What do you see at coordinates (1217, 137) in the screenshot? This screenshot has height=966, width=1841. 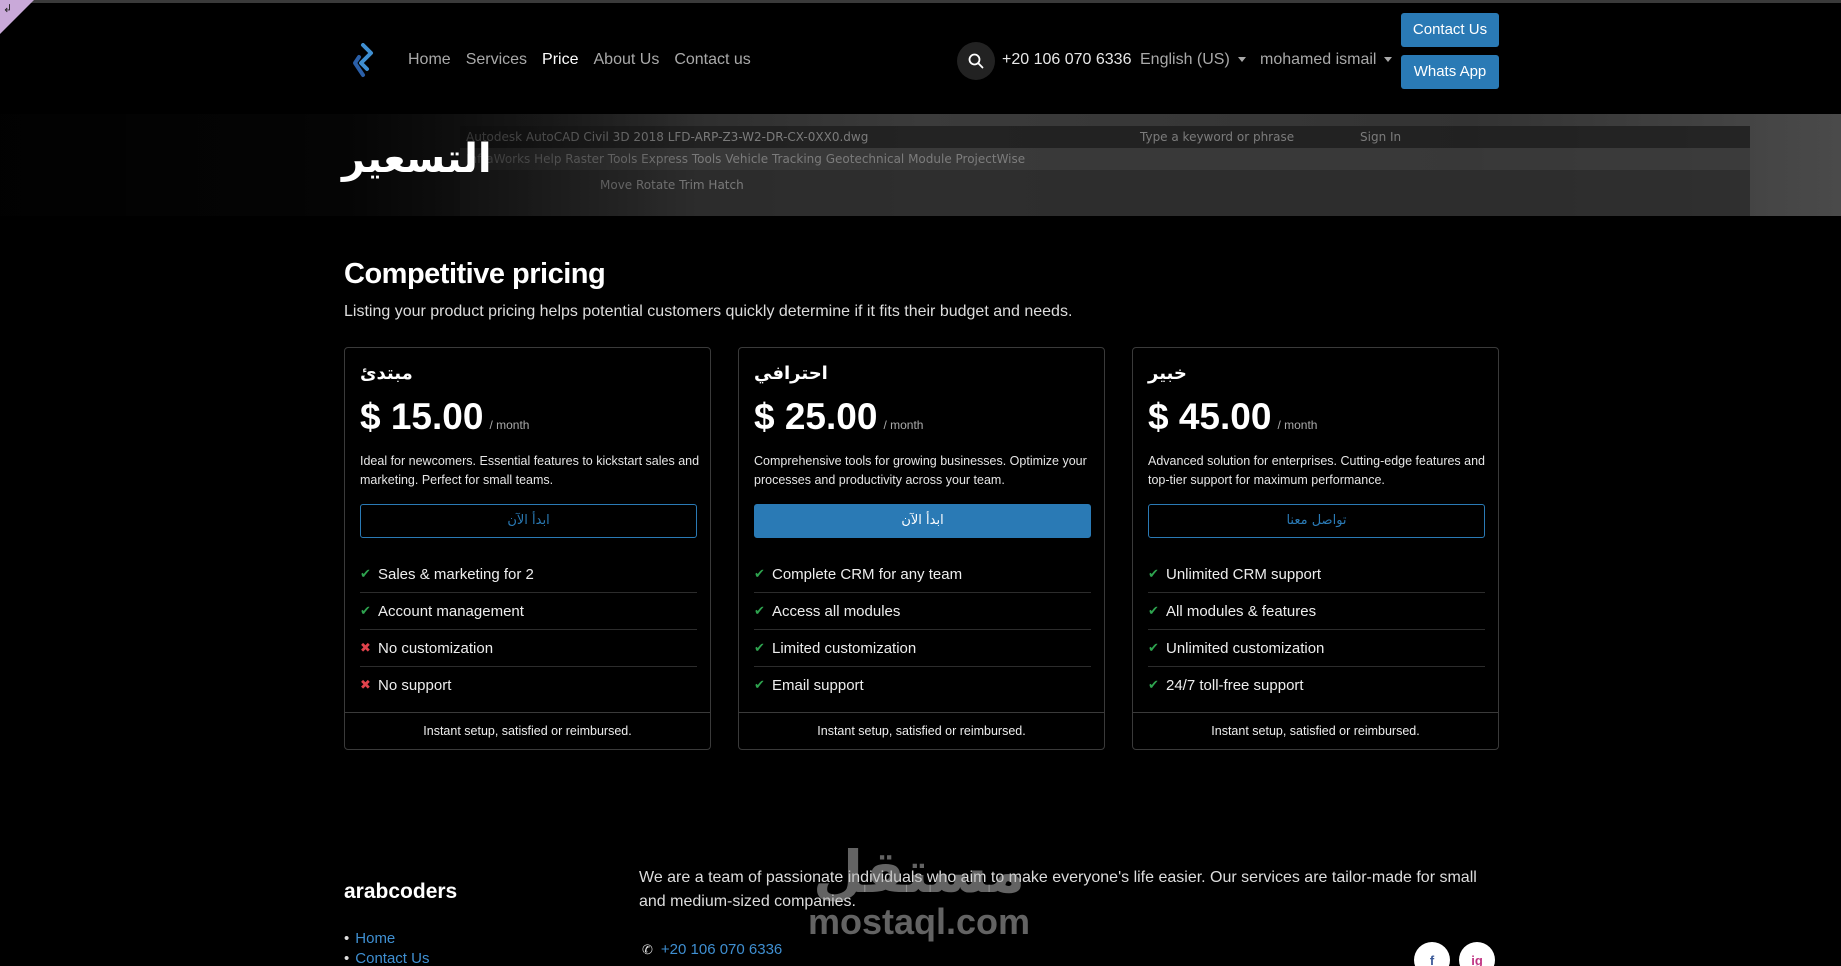 I see `cad-search-text: Type a keyword or phrase` at bounding box center [1217, 137].